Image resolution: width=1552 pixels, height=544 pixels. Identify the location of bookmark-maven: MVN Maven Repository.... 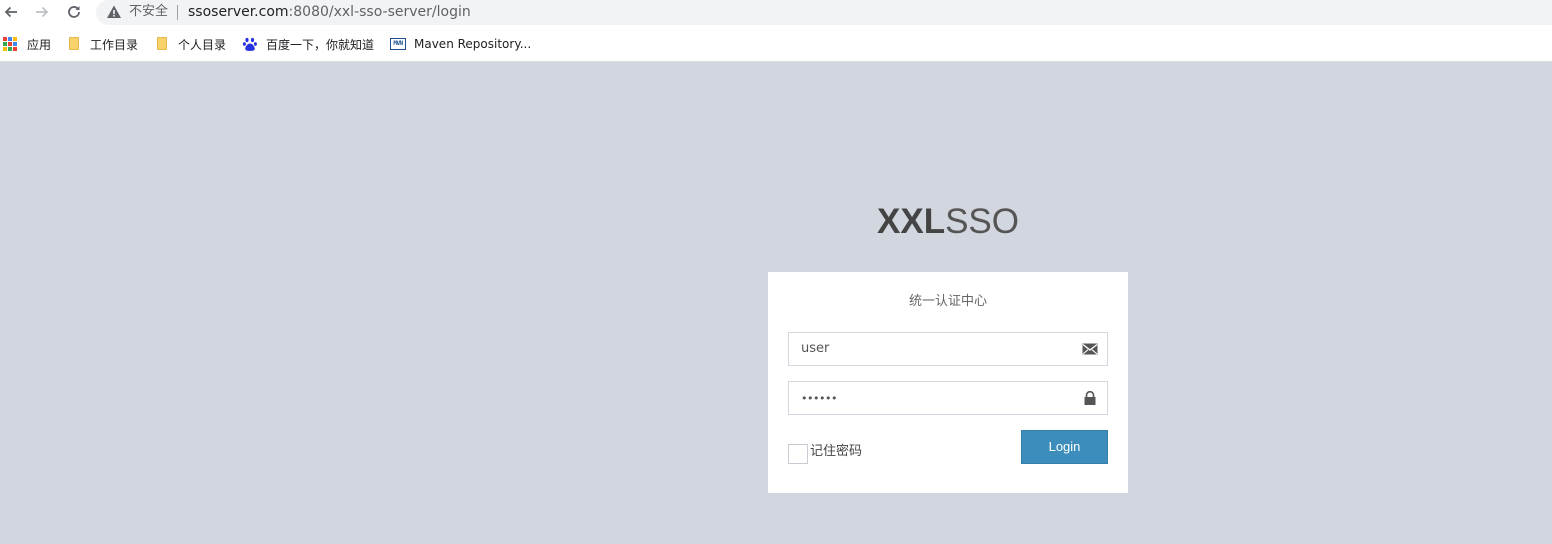
(460, 44).